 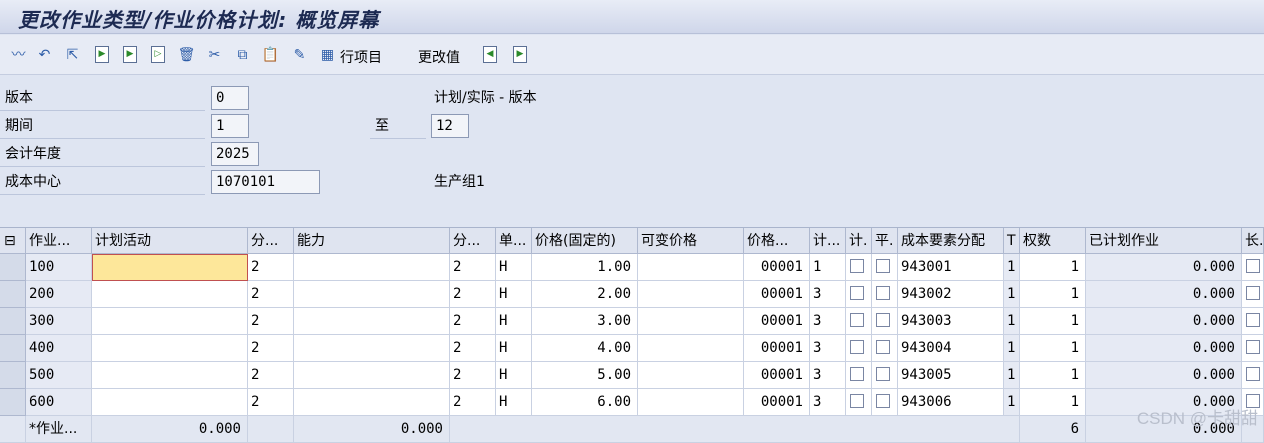 I want to click on fiscal-year-field: 2025, so click(x=235, y=154).